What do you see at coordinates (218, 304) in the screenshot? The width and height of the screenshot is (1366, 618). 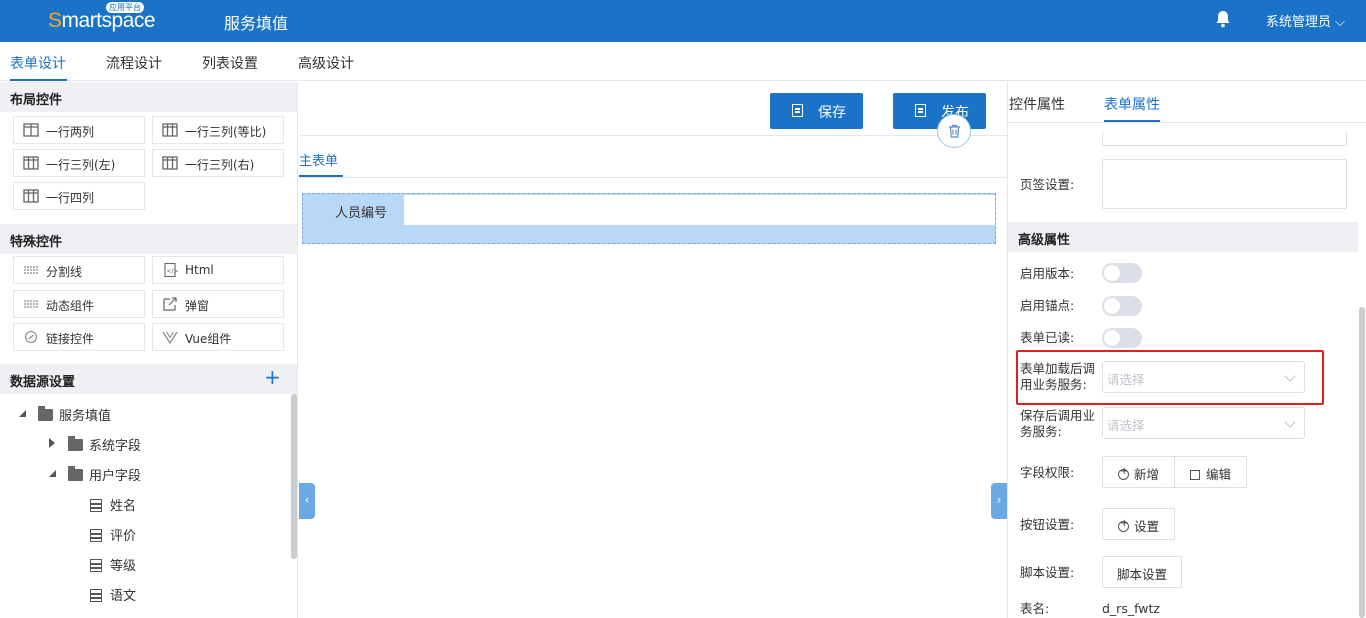 I see `ctrl-popup: 弹窗` at bounding box center [218, 304].